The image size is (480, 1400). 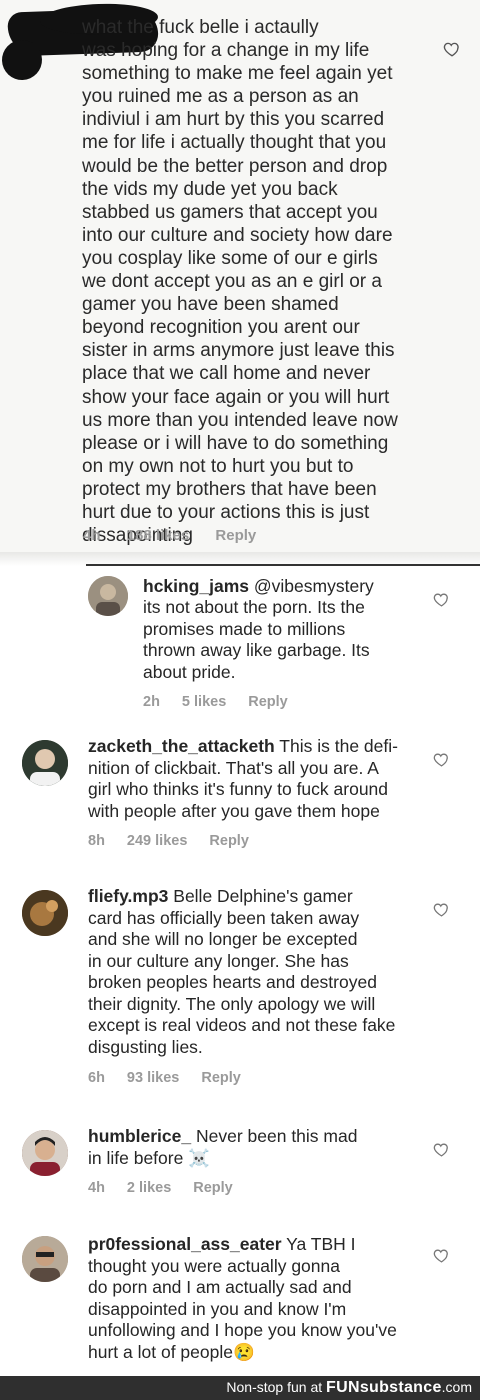 What do you see at coordinates (283, 565) in the screenshot?
I see `divider` at bounding box center [283, 565].